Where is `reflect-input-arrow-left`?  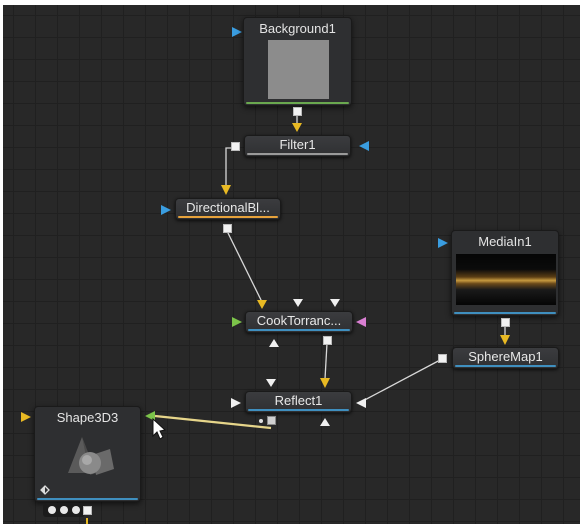
reflect-input-arrow-left is located at coordinates (236, 403).